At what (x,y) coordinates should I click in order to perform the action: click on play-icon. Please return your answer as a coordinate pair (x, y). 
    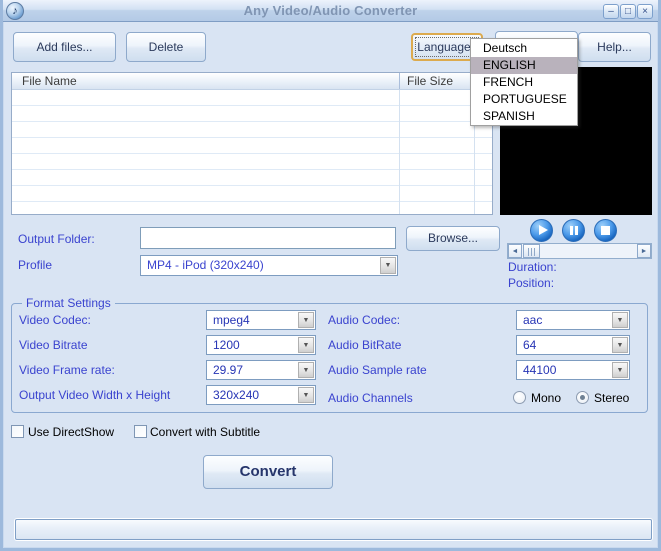
    Looking at the image, I should click on (543, 230).